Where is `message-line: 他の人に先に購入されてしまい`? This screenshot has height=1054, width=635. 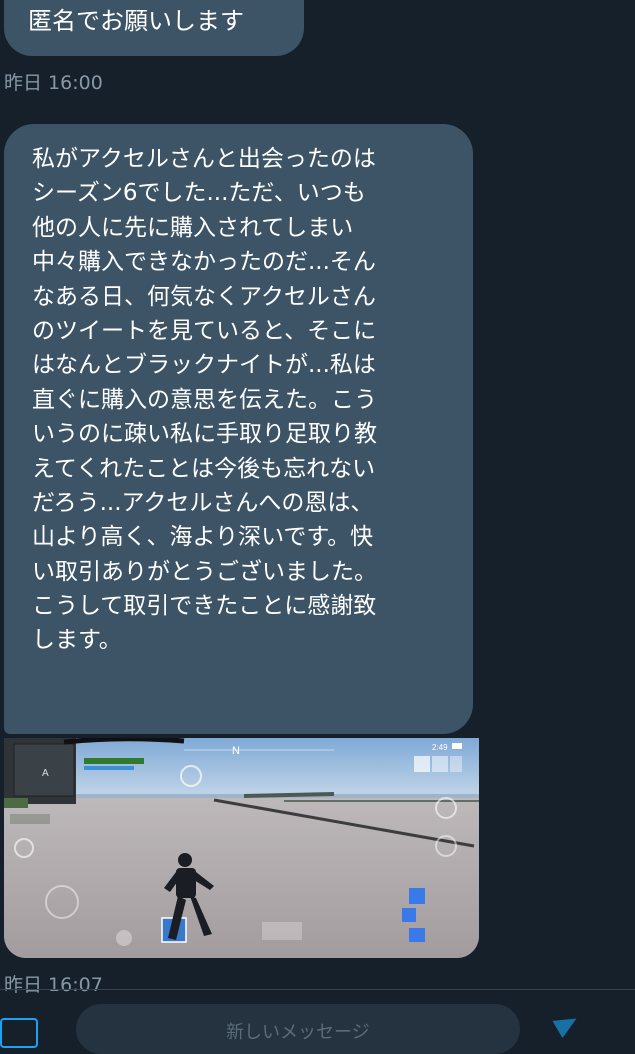 message-line: 他の人に先に購入されてしまい is located at coordinates (193, 227).